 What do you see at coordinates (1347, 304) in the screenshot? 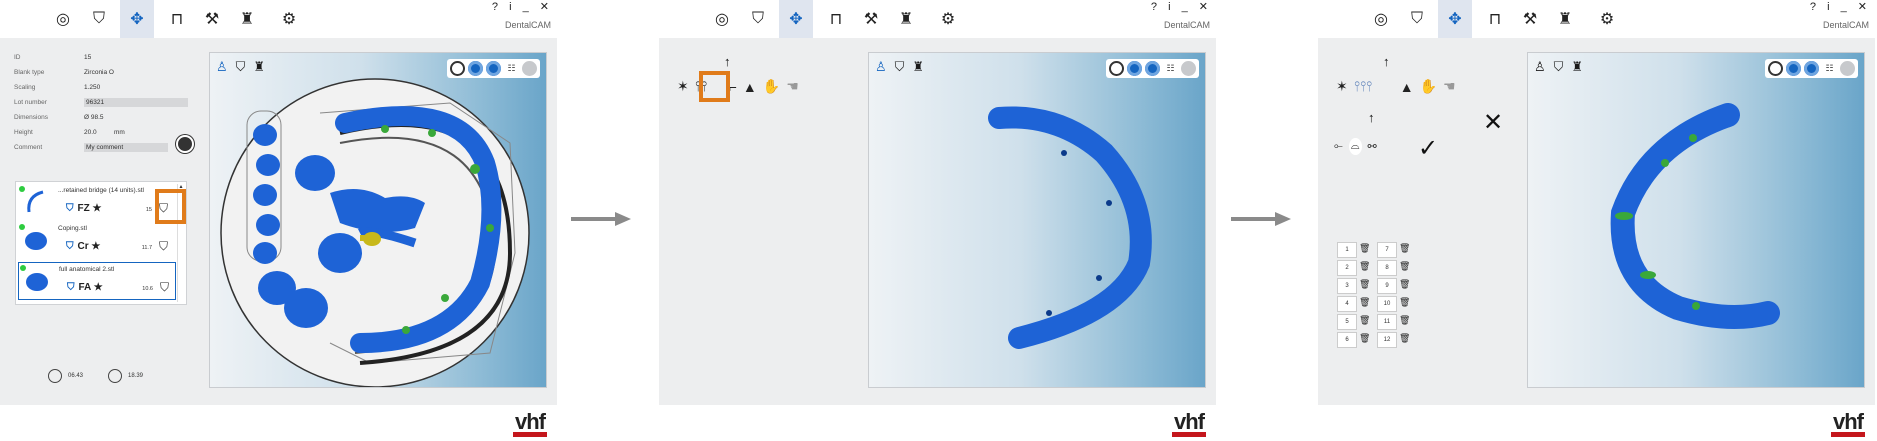
I see `slot-number: 4` at bounding box center [1347, 304].